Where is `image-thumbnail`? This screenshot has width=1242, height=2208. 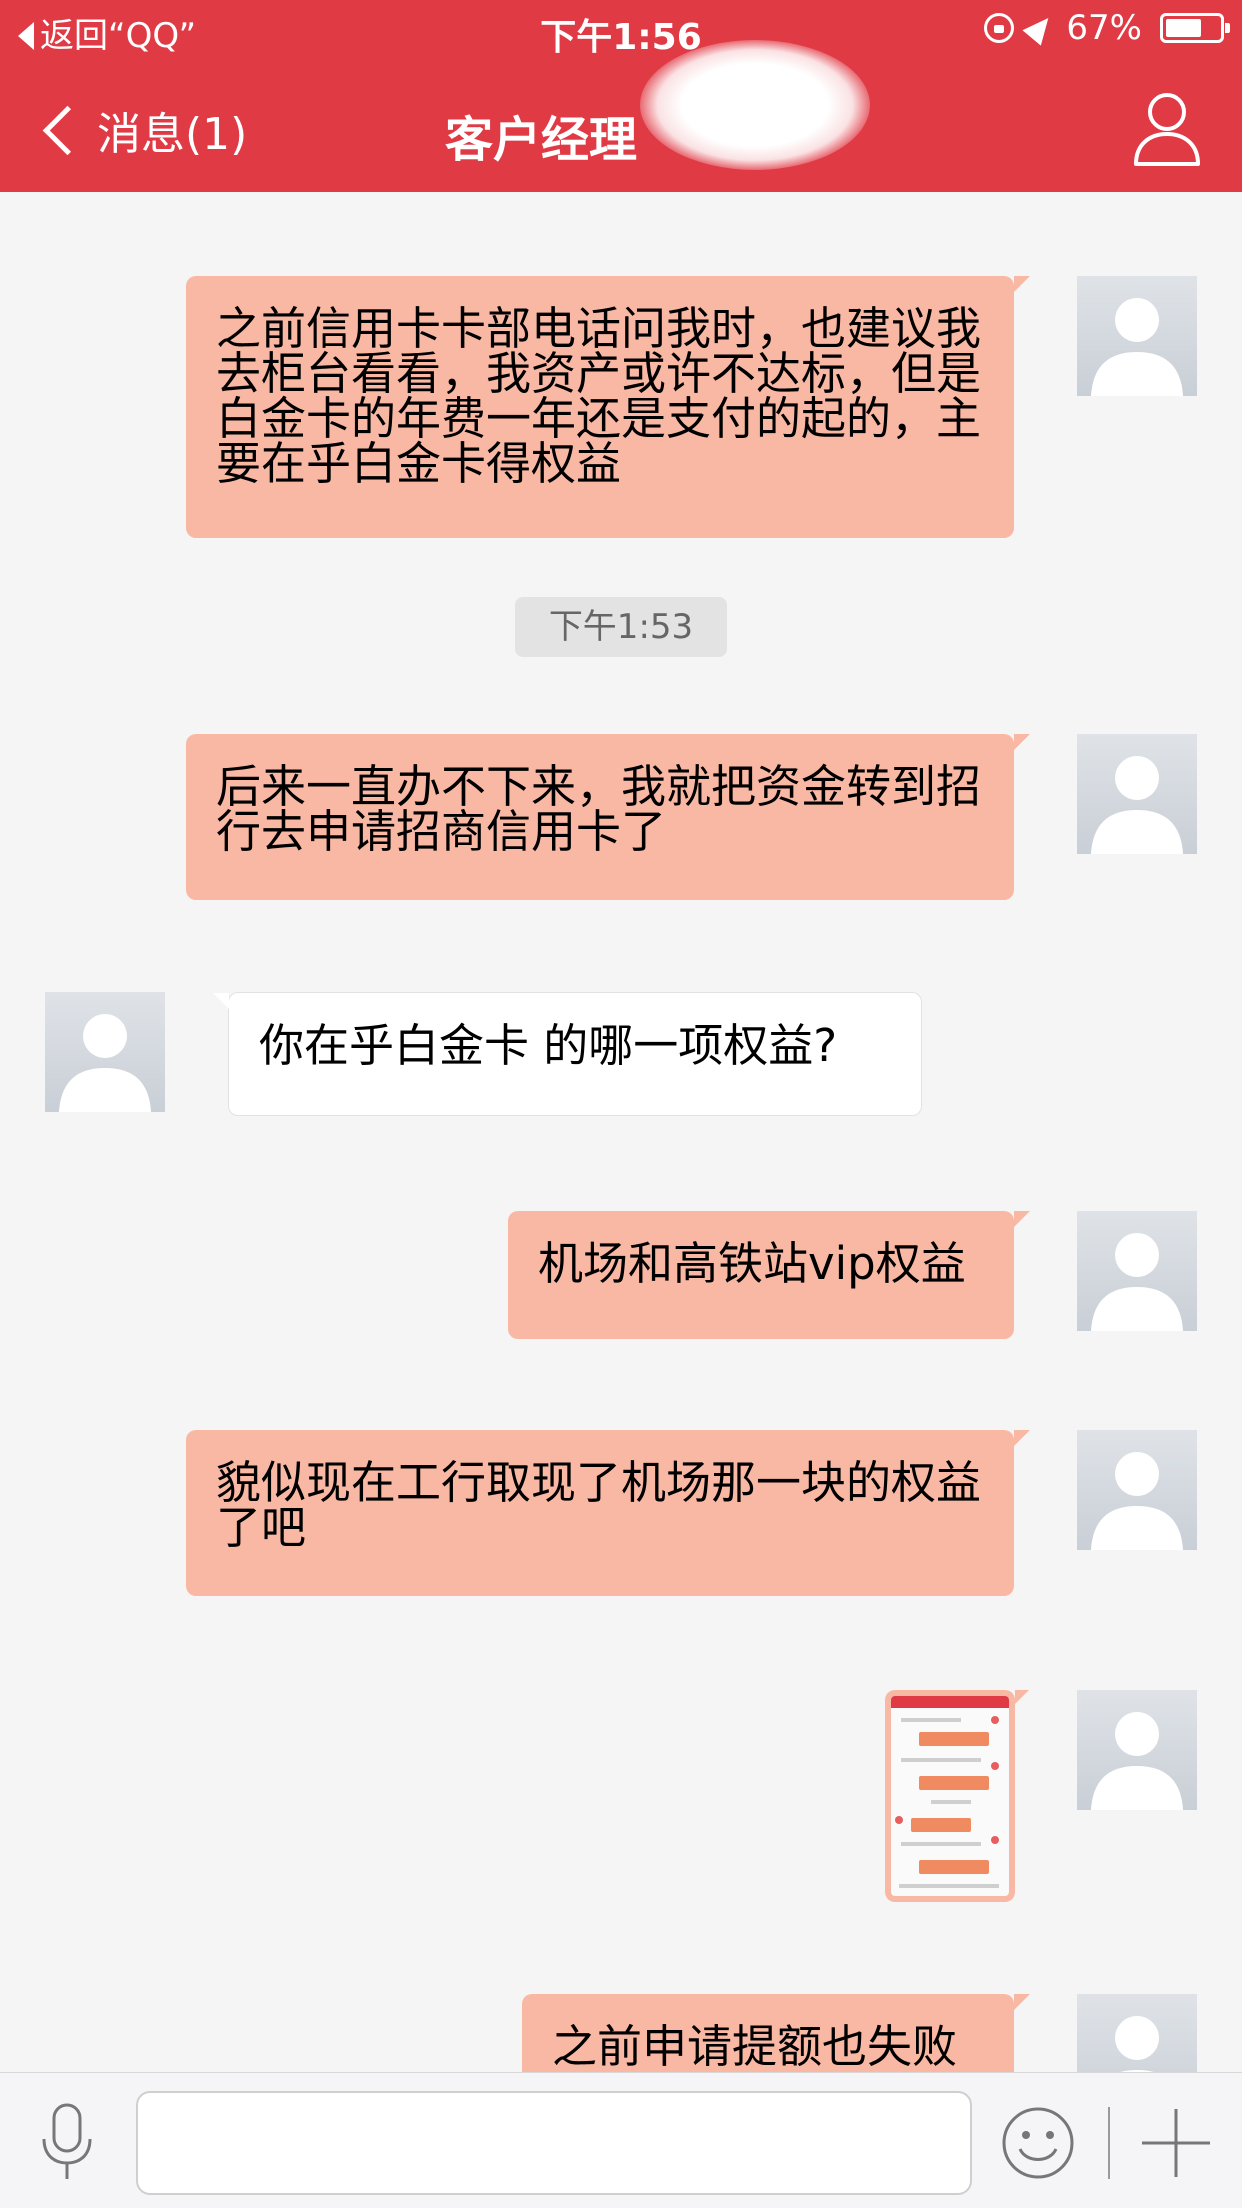 image-thumbnail is located at coordinates (950, 1796).